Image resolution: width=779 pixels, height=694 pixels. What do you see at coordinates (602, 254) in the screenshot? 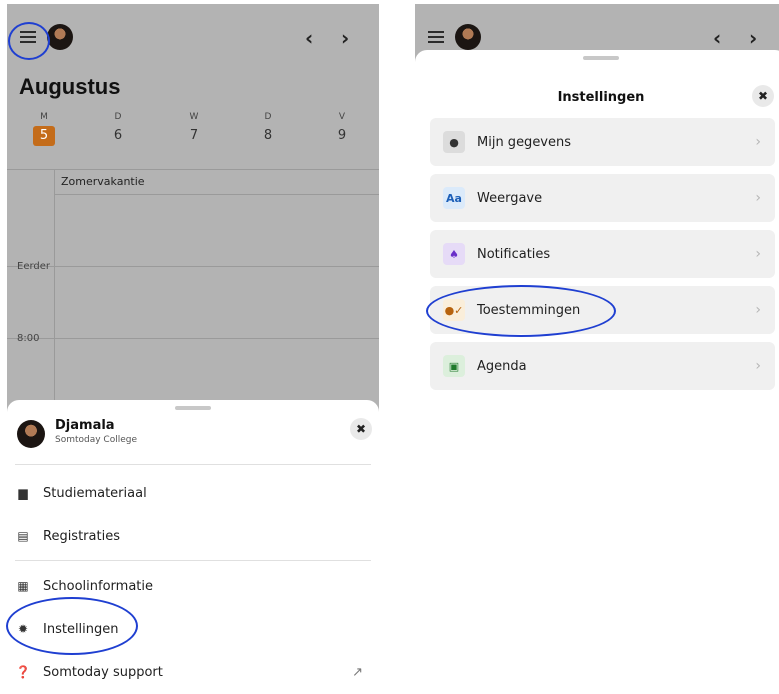
I see `settings-item-notificaties: ♠ Notificaties ›` at bounding box center [602, 254].